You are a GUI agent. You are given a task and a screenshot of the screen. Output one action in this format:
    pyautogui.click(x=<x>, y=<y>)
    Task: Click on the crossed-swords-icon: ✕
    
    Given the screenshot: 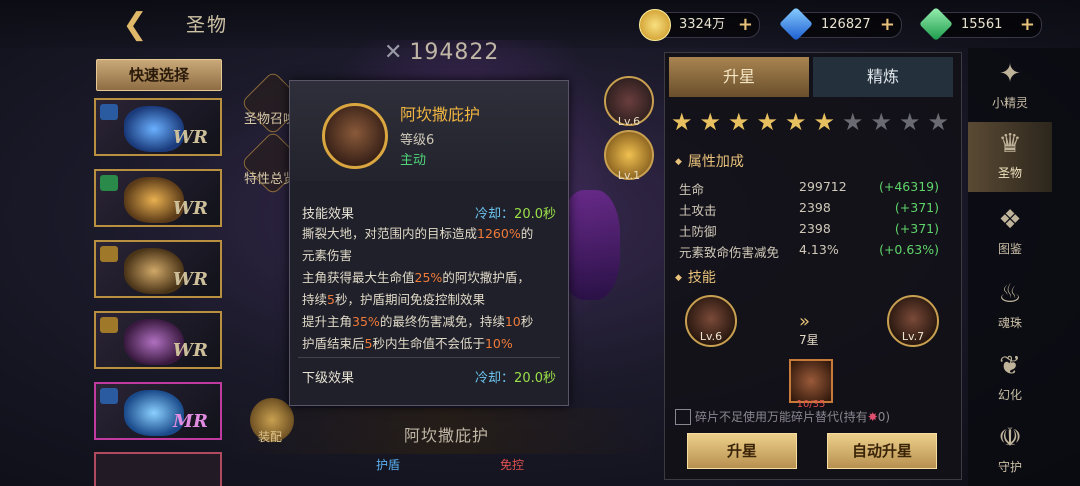 What is the action you would take?
    pyautogui.click(x=394, y=52)
    